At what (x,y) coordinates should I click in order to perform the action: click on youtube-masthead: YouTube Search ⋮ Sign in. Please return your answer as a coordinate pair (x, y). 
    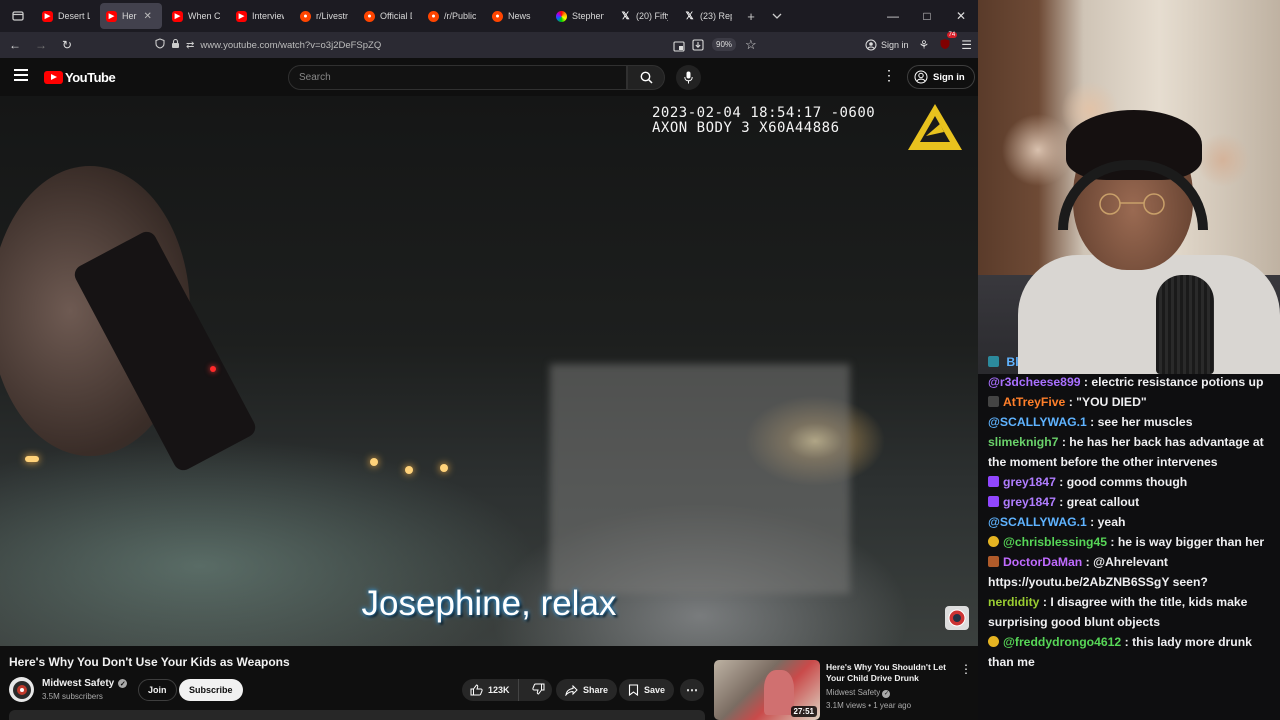
    Looking at the image, I should click on (489, 77).